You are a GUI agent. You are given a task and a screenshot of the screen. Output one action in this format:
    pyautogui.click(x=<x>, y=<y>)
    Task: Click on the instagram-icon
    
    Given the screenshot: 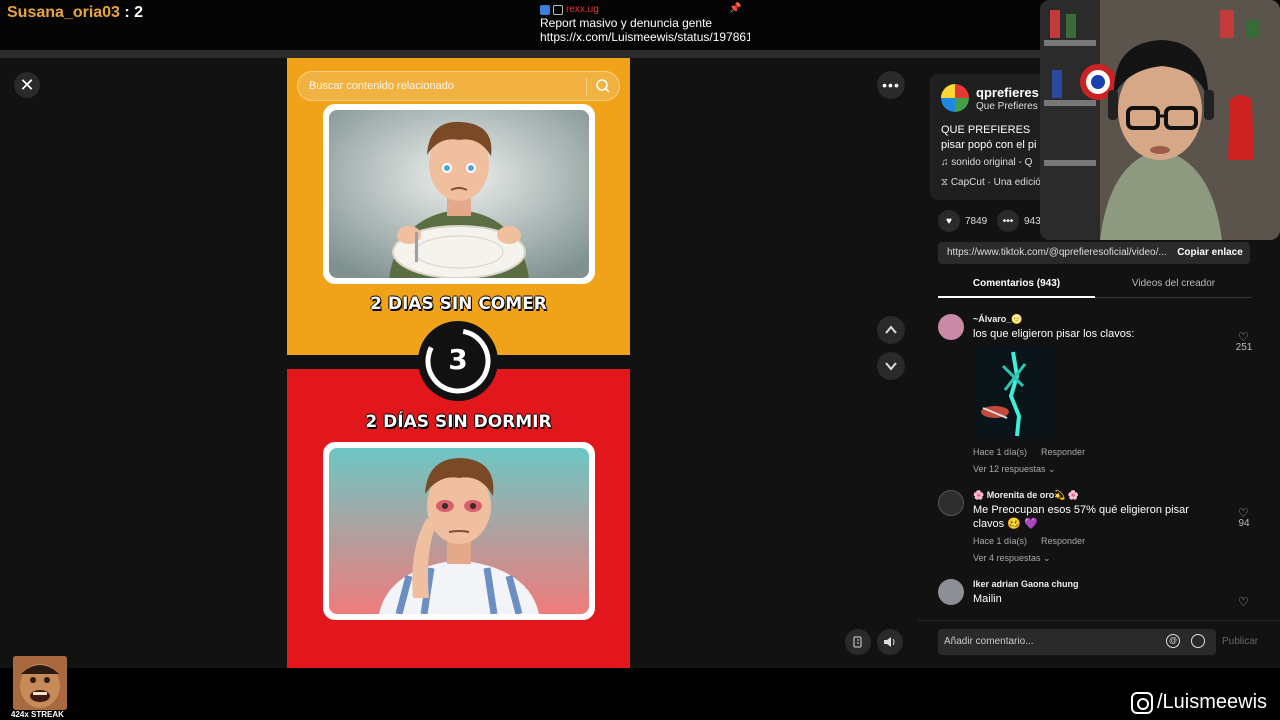 What is the action you would take?
    pyautogui.click(x=1142, y=702)
    